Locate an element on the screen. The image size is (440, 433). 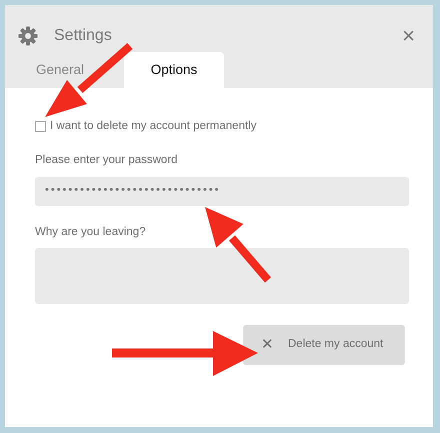
password-label: Please enter your password is located at coordinates (107, 160).